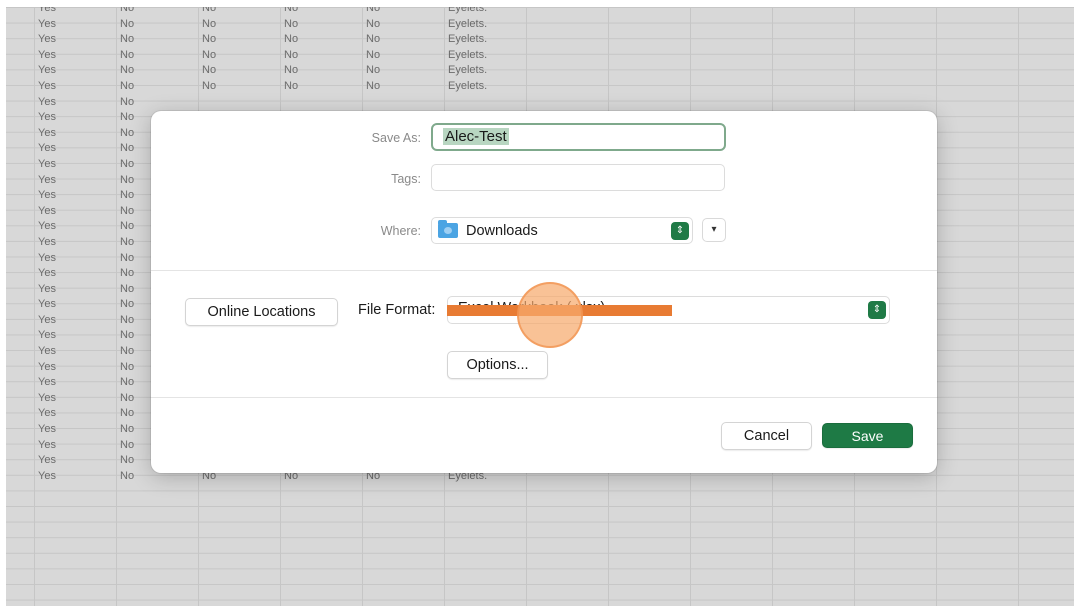 Image resolution: width=1074 pixels, height=606 pixels. Describe the element at coordinates (400, 231) in the screenshot. I see `where-label: Where:` at that location.